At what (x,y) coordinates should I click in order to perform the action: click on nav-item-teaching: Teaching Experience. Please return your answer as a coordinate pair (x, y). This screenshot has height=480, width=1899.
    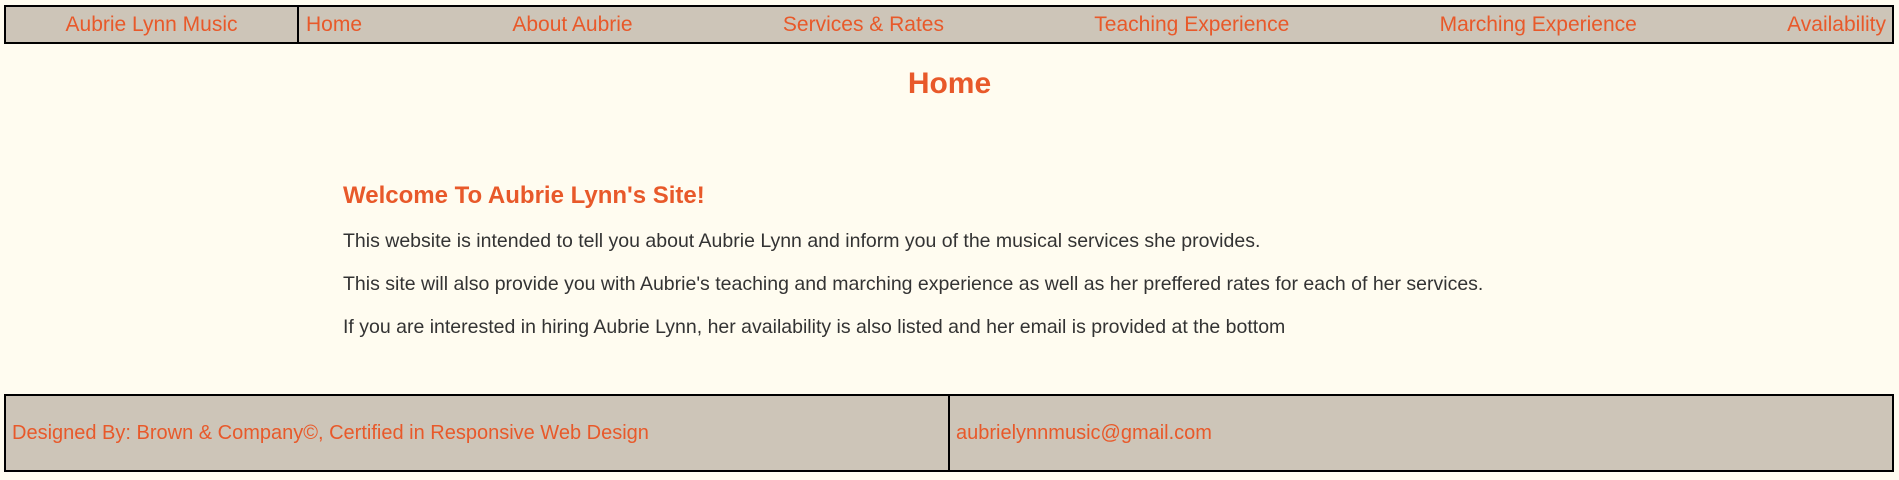
    Looking at the image, I should click on (1191, 25).